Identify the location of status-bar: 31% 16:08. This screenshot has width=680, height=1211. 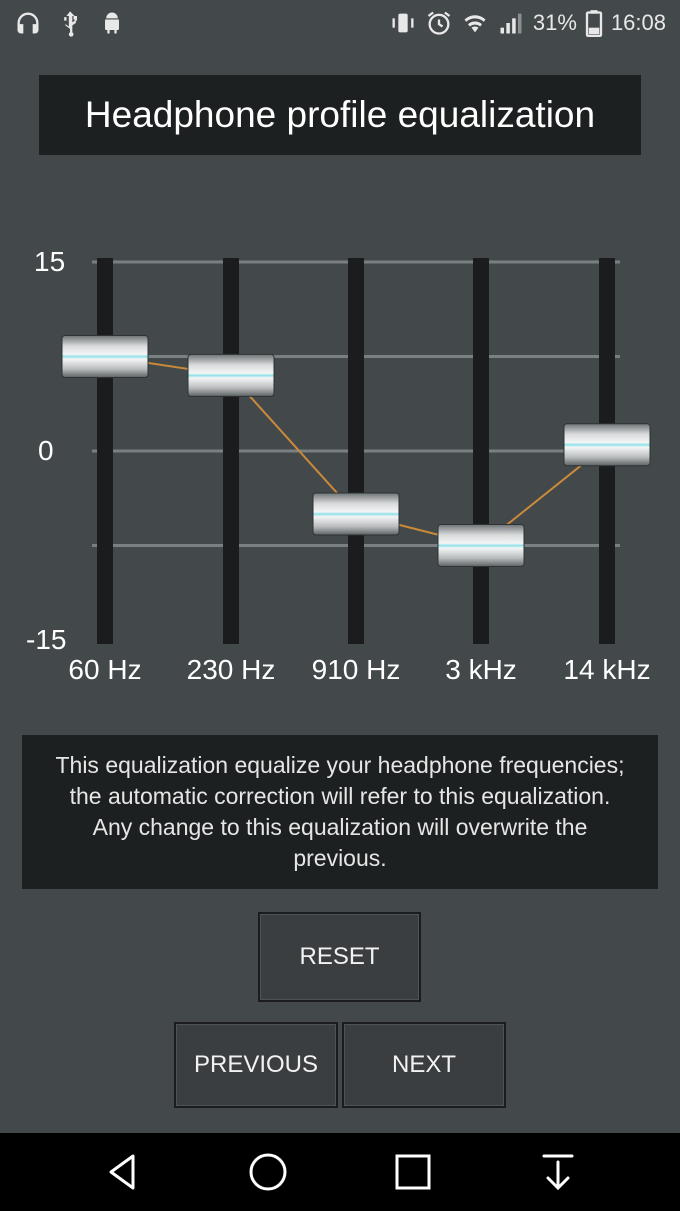
(340, 23).